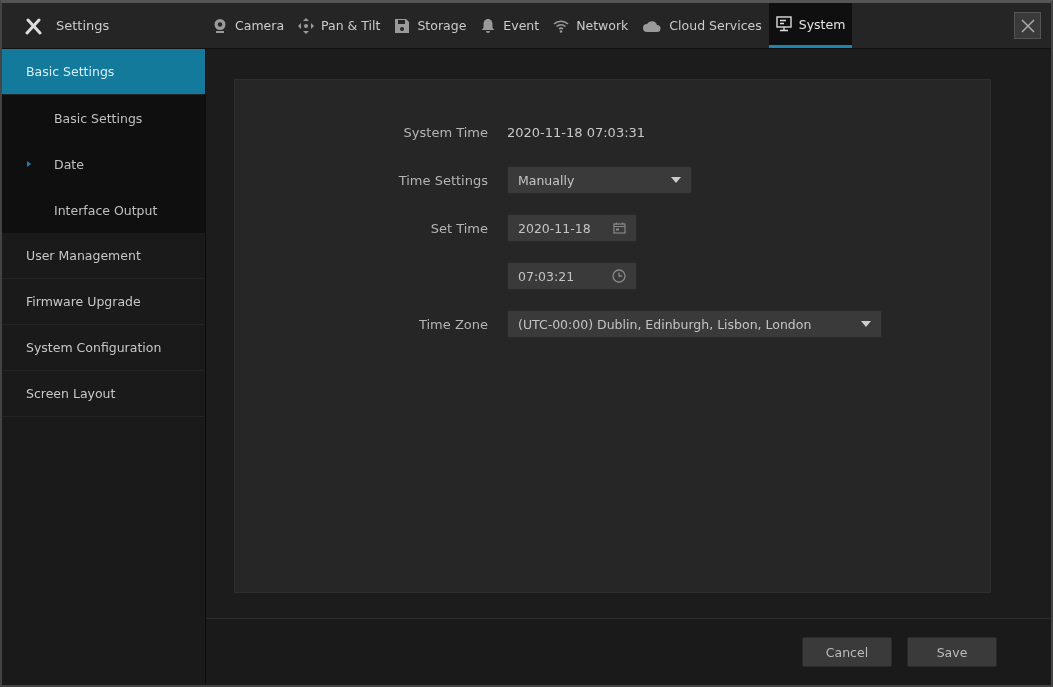  I want to click on monitor-icon, so click(783, 24).